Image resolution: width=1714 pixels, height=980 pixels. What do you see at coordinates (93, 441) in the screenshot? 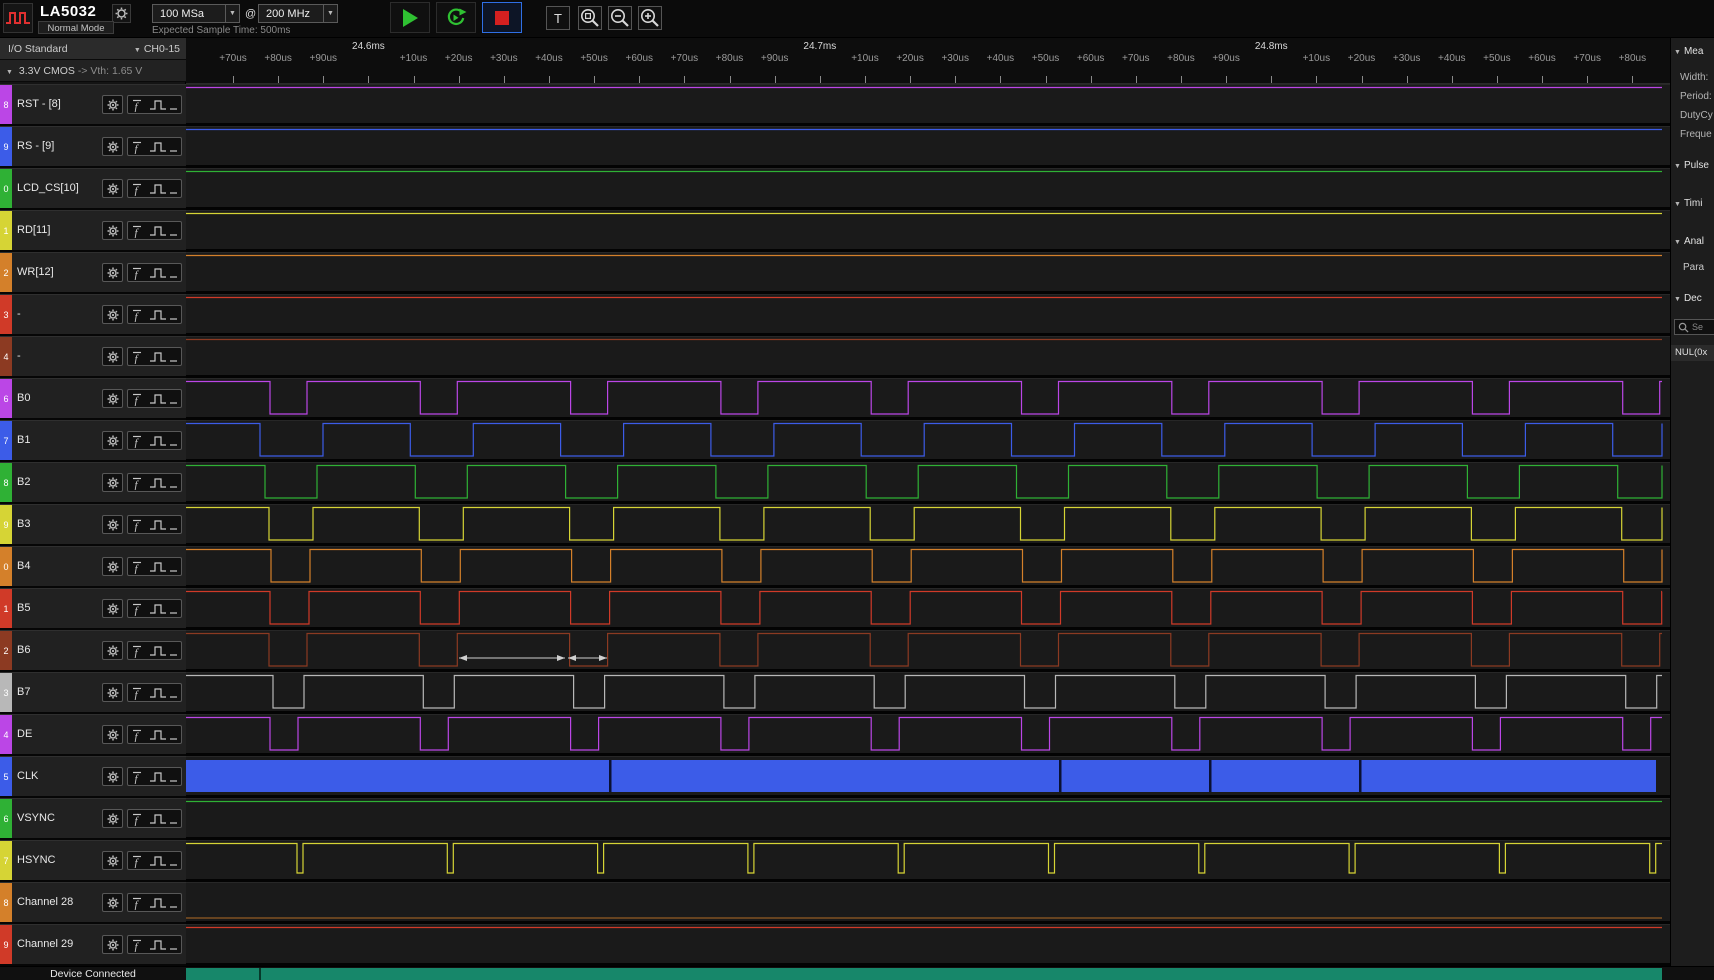
I see `channel-row: 7 B1 f` at bounding box center [93, 441].